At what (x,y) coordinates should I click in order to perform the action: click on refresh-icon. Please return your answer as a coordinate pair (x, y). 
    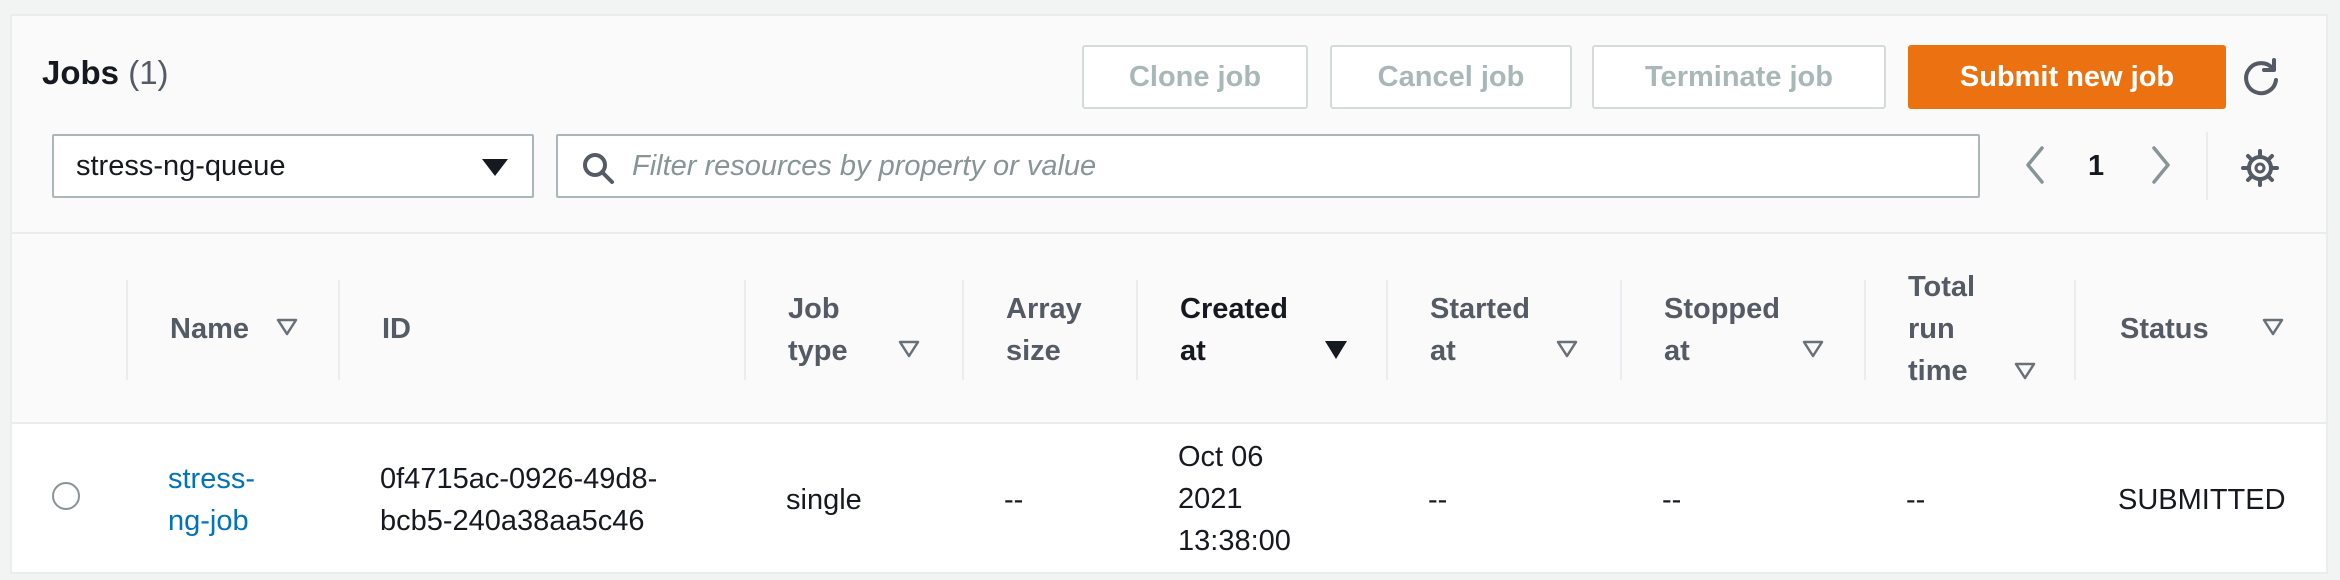
    Looking at the image, I should click on (2261, 77).